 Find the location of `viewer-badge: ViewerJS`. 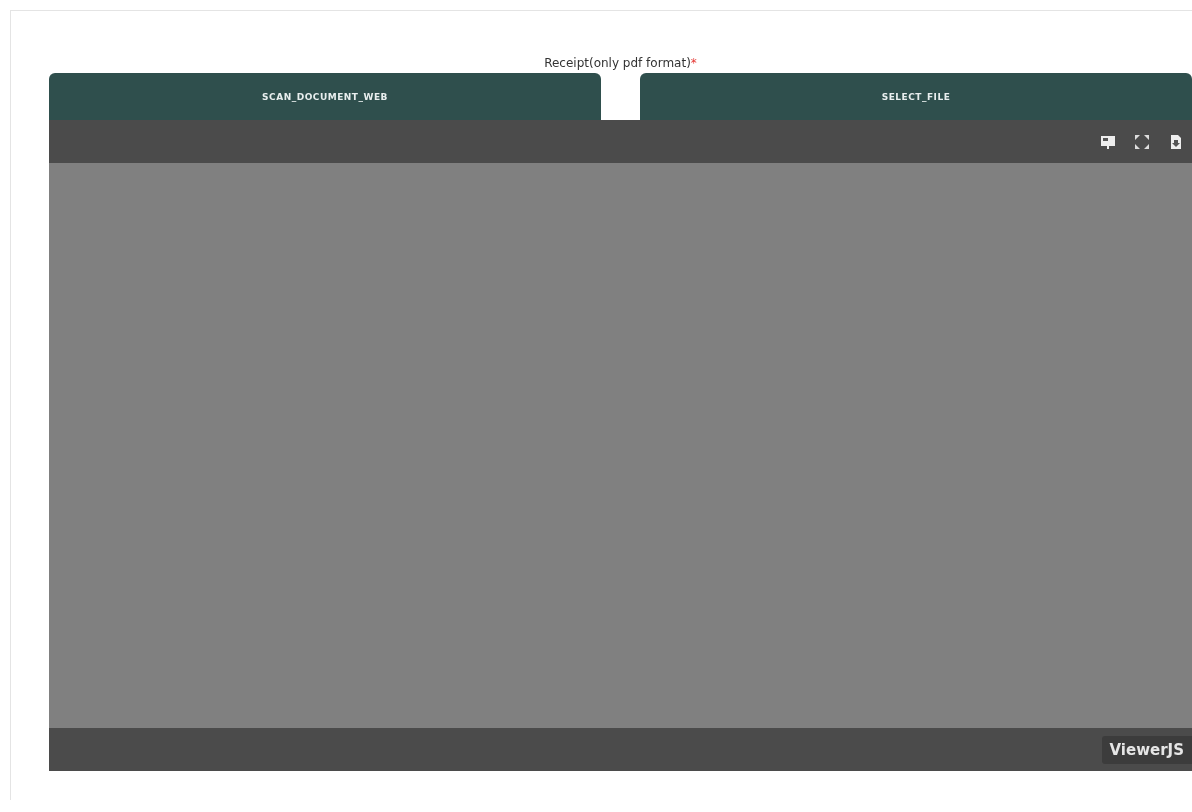

viewer-badge: ViewerJS is located at coordinates (1146, 749).